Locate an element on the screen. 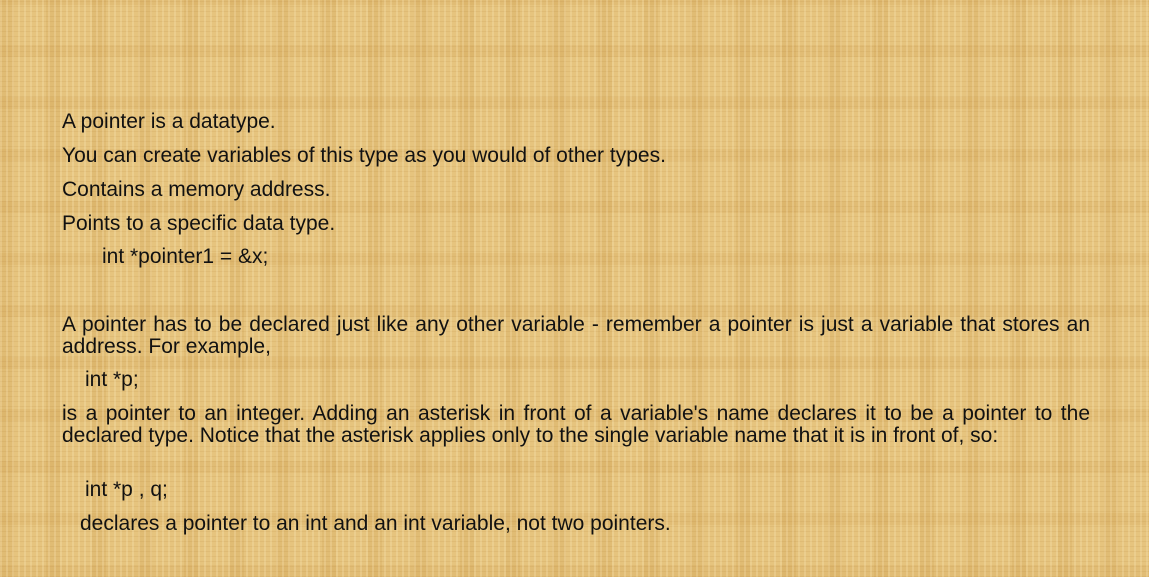 The height and width of the screenshot is (577, 1149). bullet-line-data-type: Points to a specific data type. is located at coordinates (199, 223).